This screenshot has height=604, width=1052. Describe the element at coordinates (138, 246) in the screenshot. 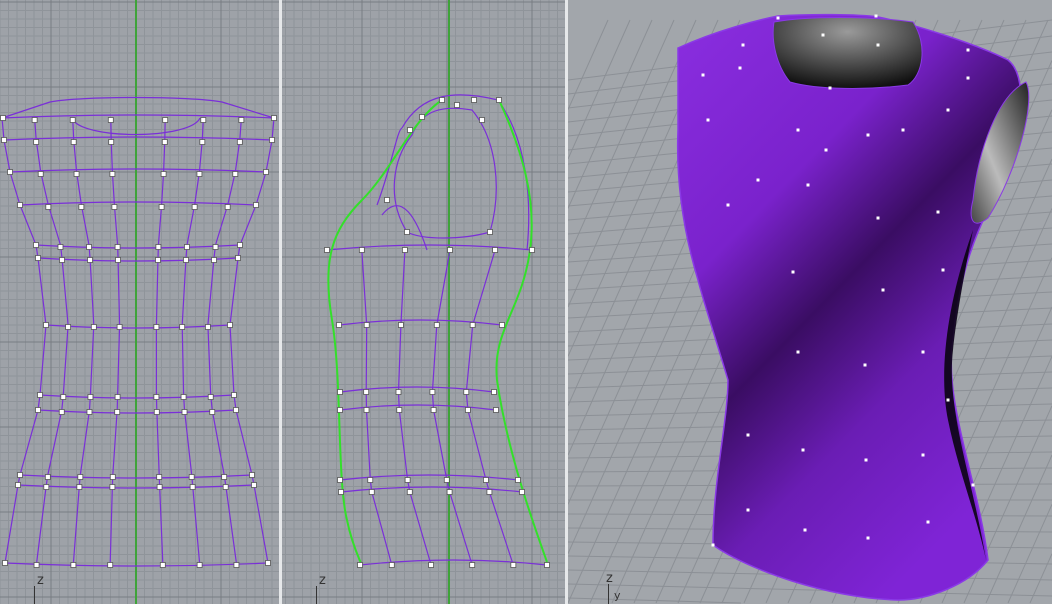

I see `front-horizontal-curve` at that location.